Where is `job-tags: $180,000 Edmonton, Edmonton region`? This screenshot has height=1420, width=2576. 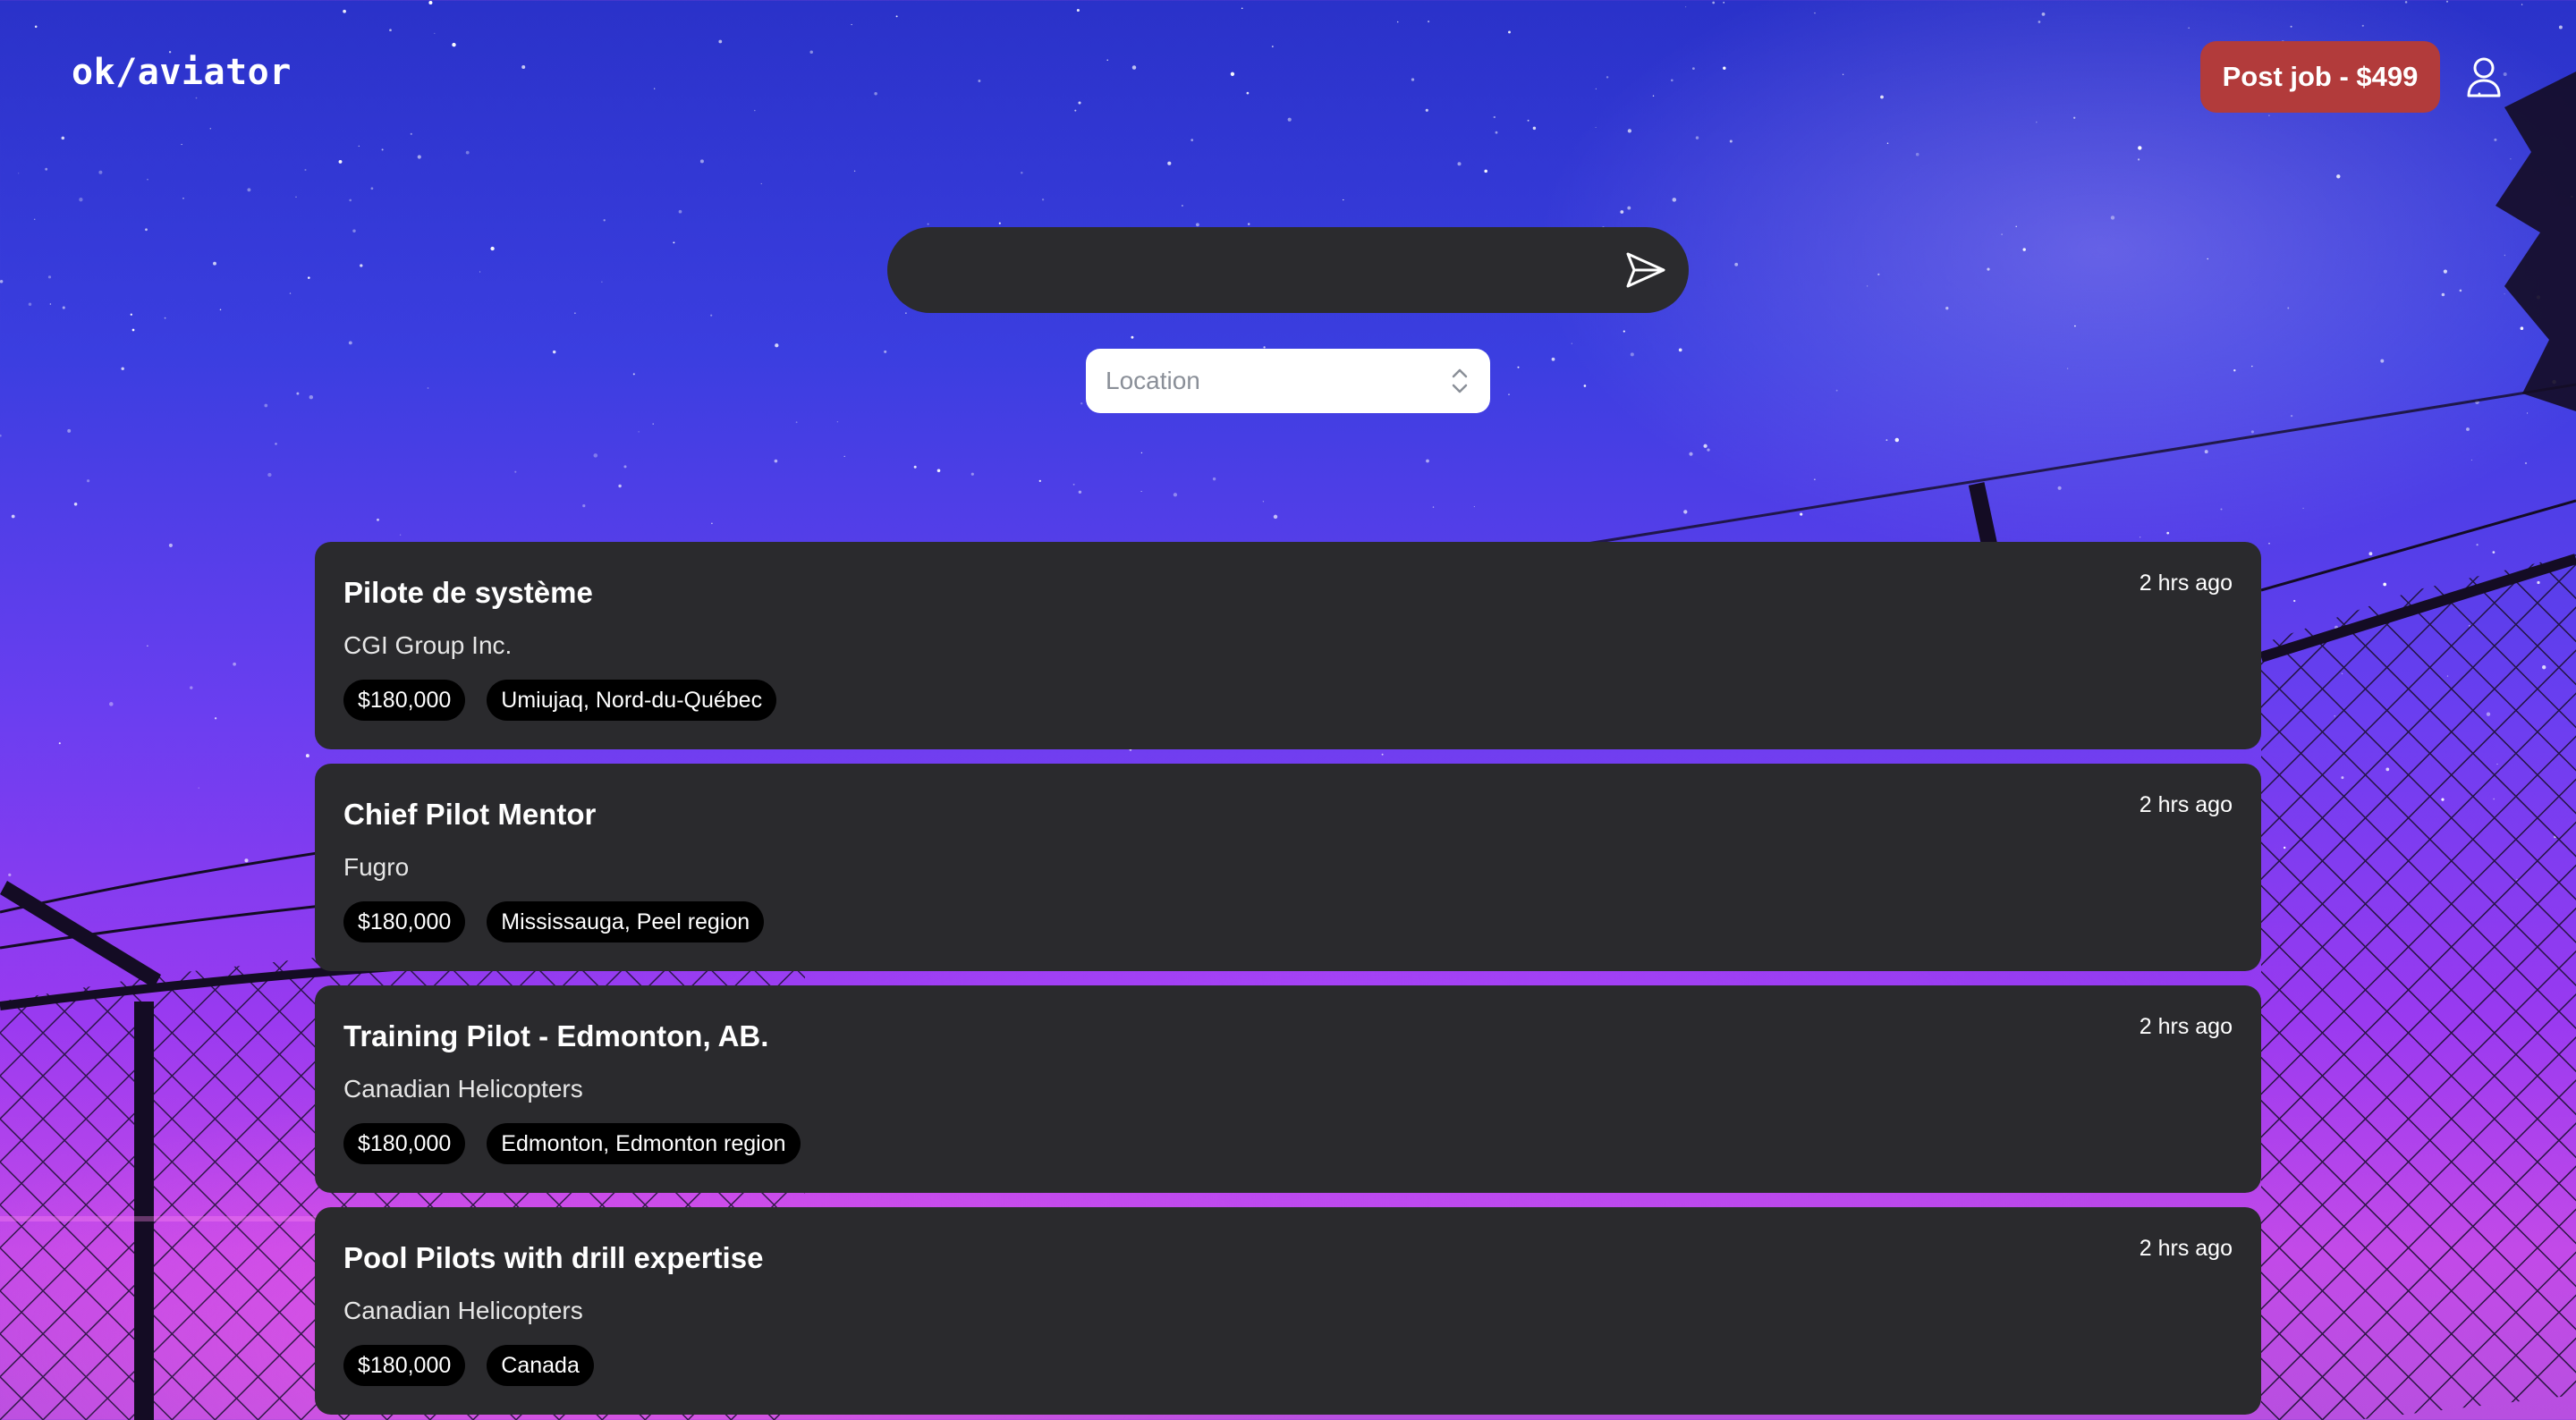
job-tags: $180,000 Edmonton, Edmonton region is located at coordinates (572, 1144).